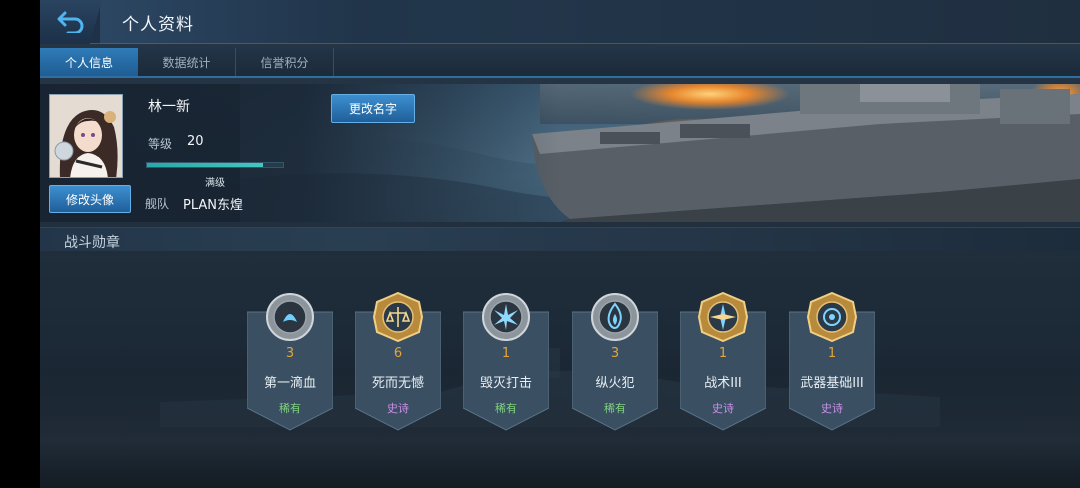  I want to click on player-name: 林一新, so click(169, 107).